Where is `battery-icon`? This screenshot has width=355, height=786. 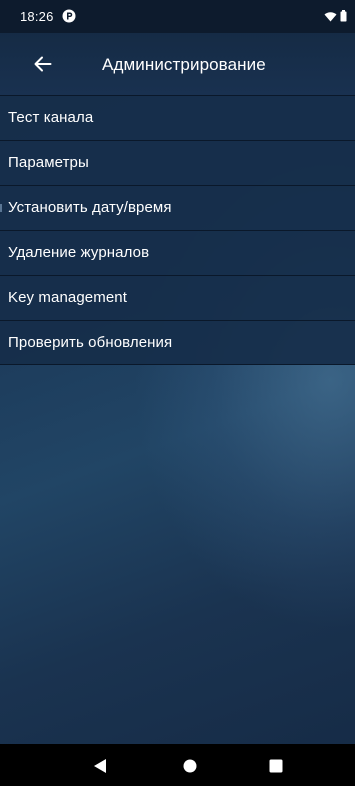
battery-icon is located at coordinates (343, 18).